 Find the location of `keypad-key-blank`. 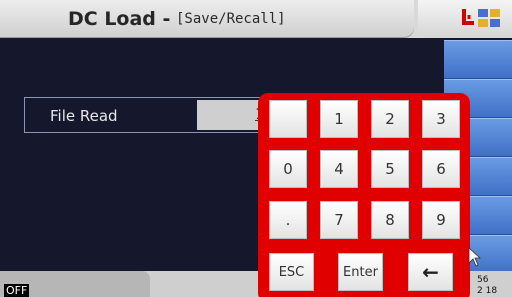

keypad-key-blank is located at coordinates (288, 119).